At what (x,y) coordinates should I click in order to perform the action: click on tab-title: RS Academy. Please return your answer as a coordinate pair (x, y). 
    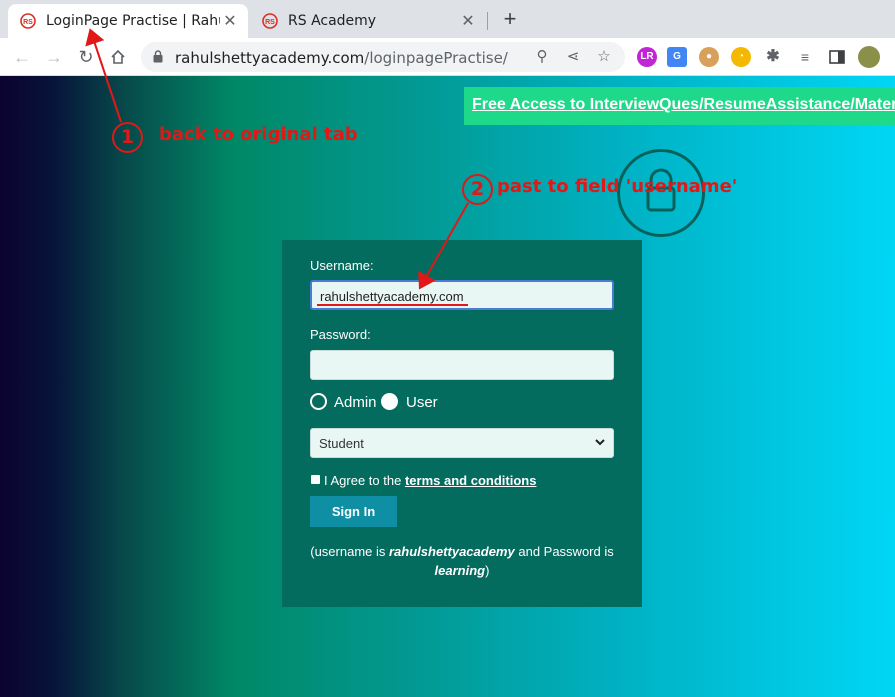
    Looking at the image, I should click on (332, 21).